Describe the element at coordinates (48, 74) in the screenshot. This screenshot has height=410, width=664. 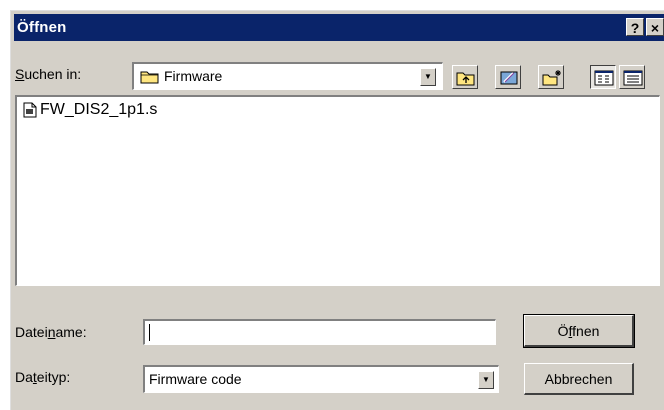
I see `look-in-label: Suchen in:` at that location.